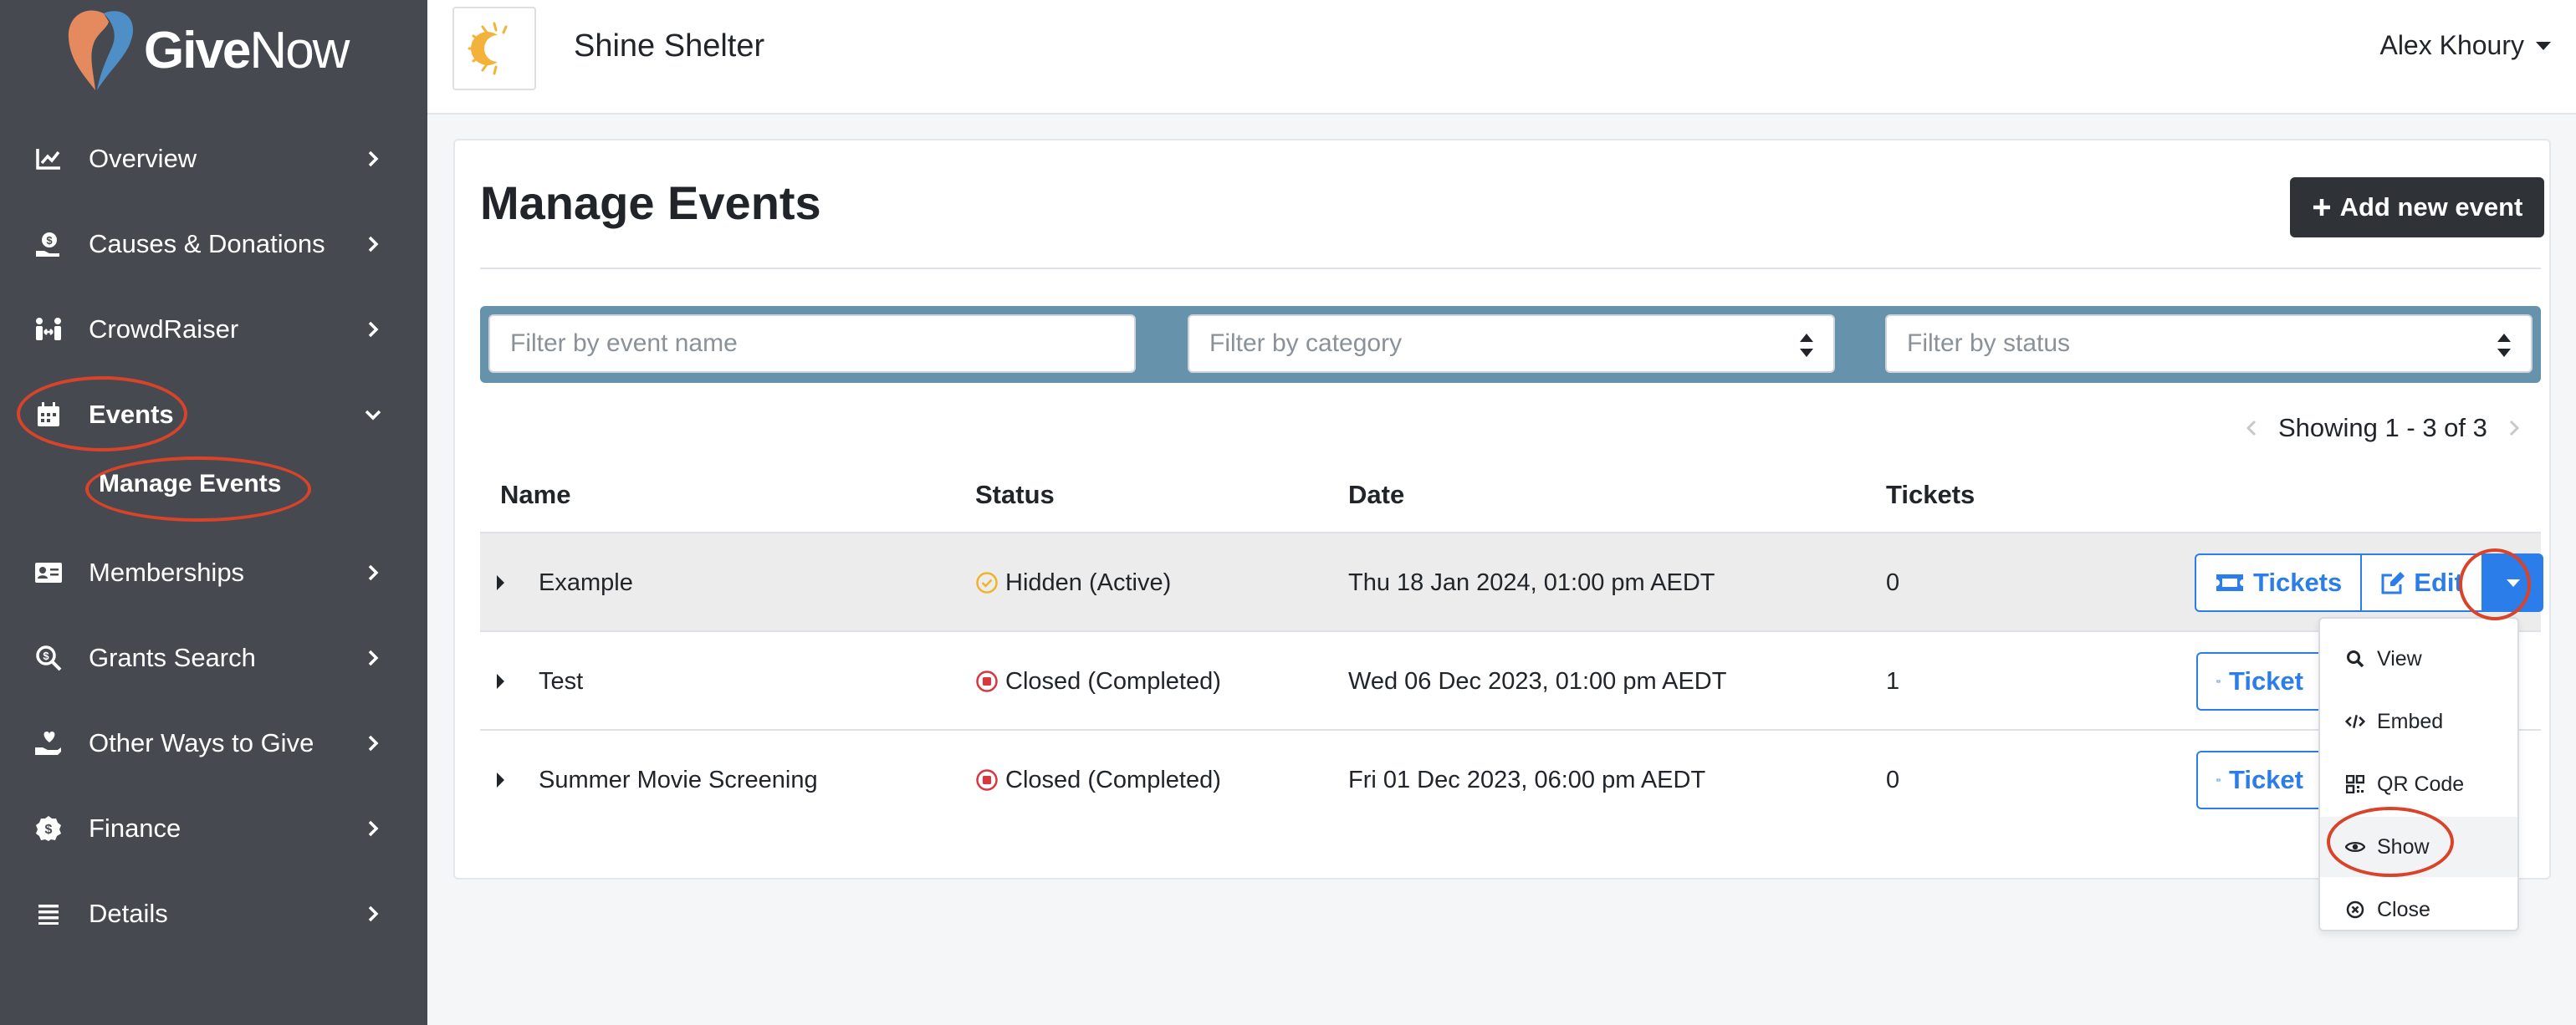 The height and width of the screenshot is (1025, 2576). What do you see at coordinates (2355, 721) in the screenshot?
I see `code-icon` at bounding box center [2355, 721].